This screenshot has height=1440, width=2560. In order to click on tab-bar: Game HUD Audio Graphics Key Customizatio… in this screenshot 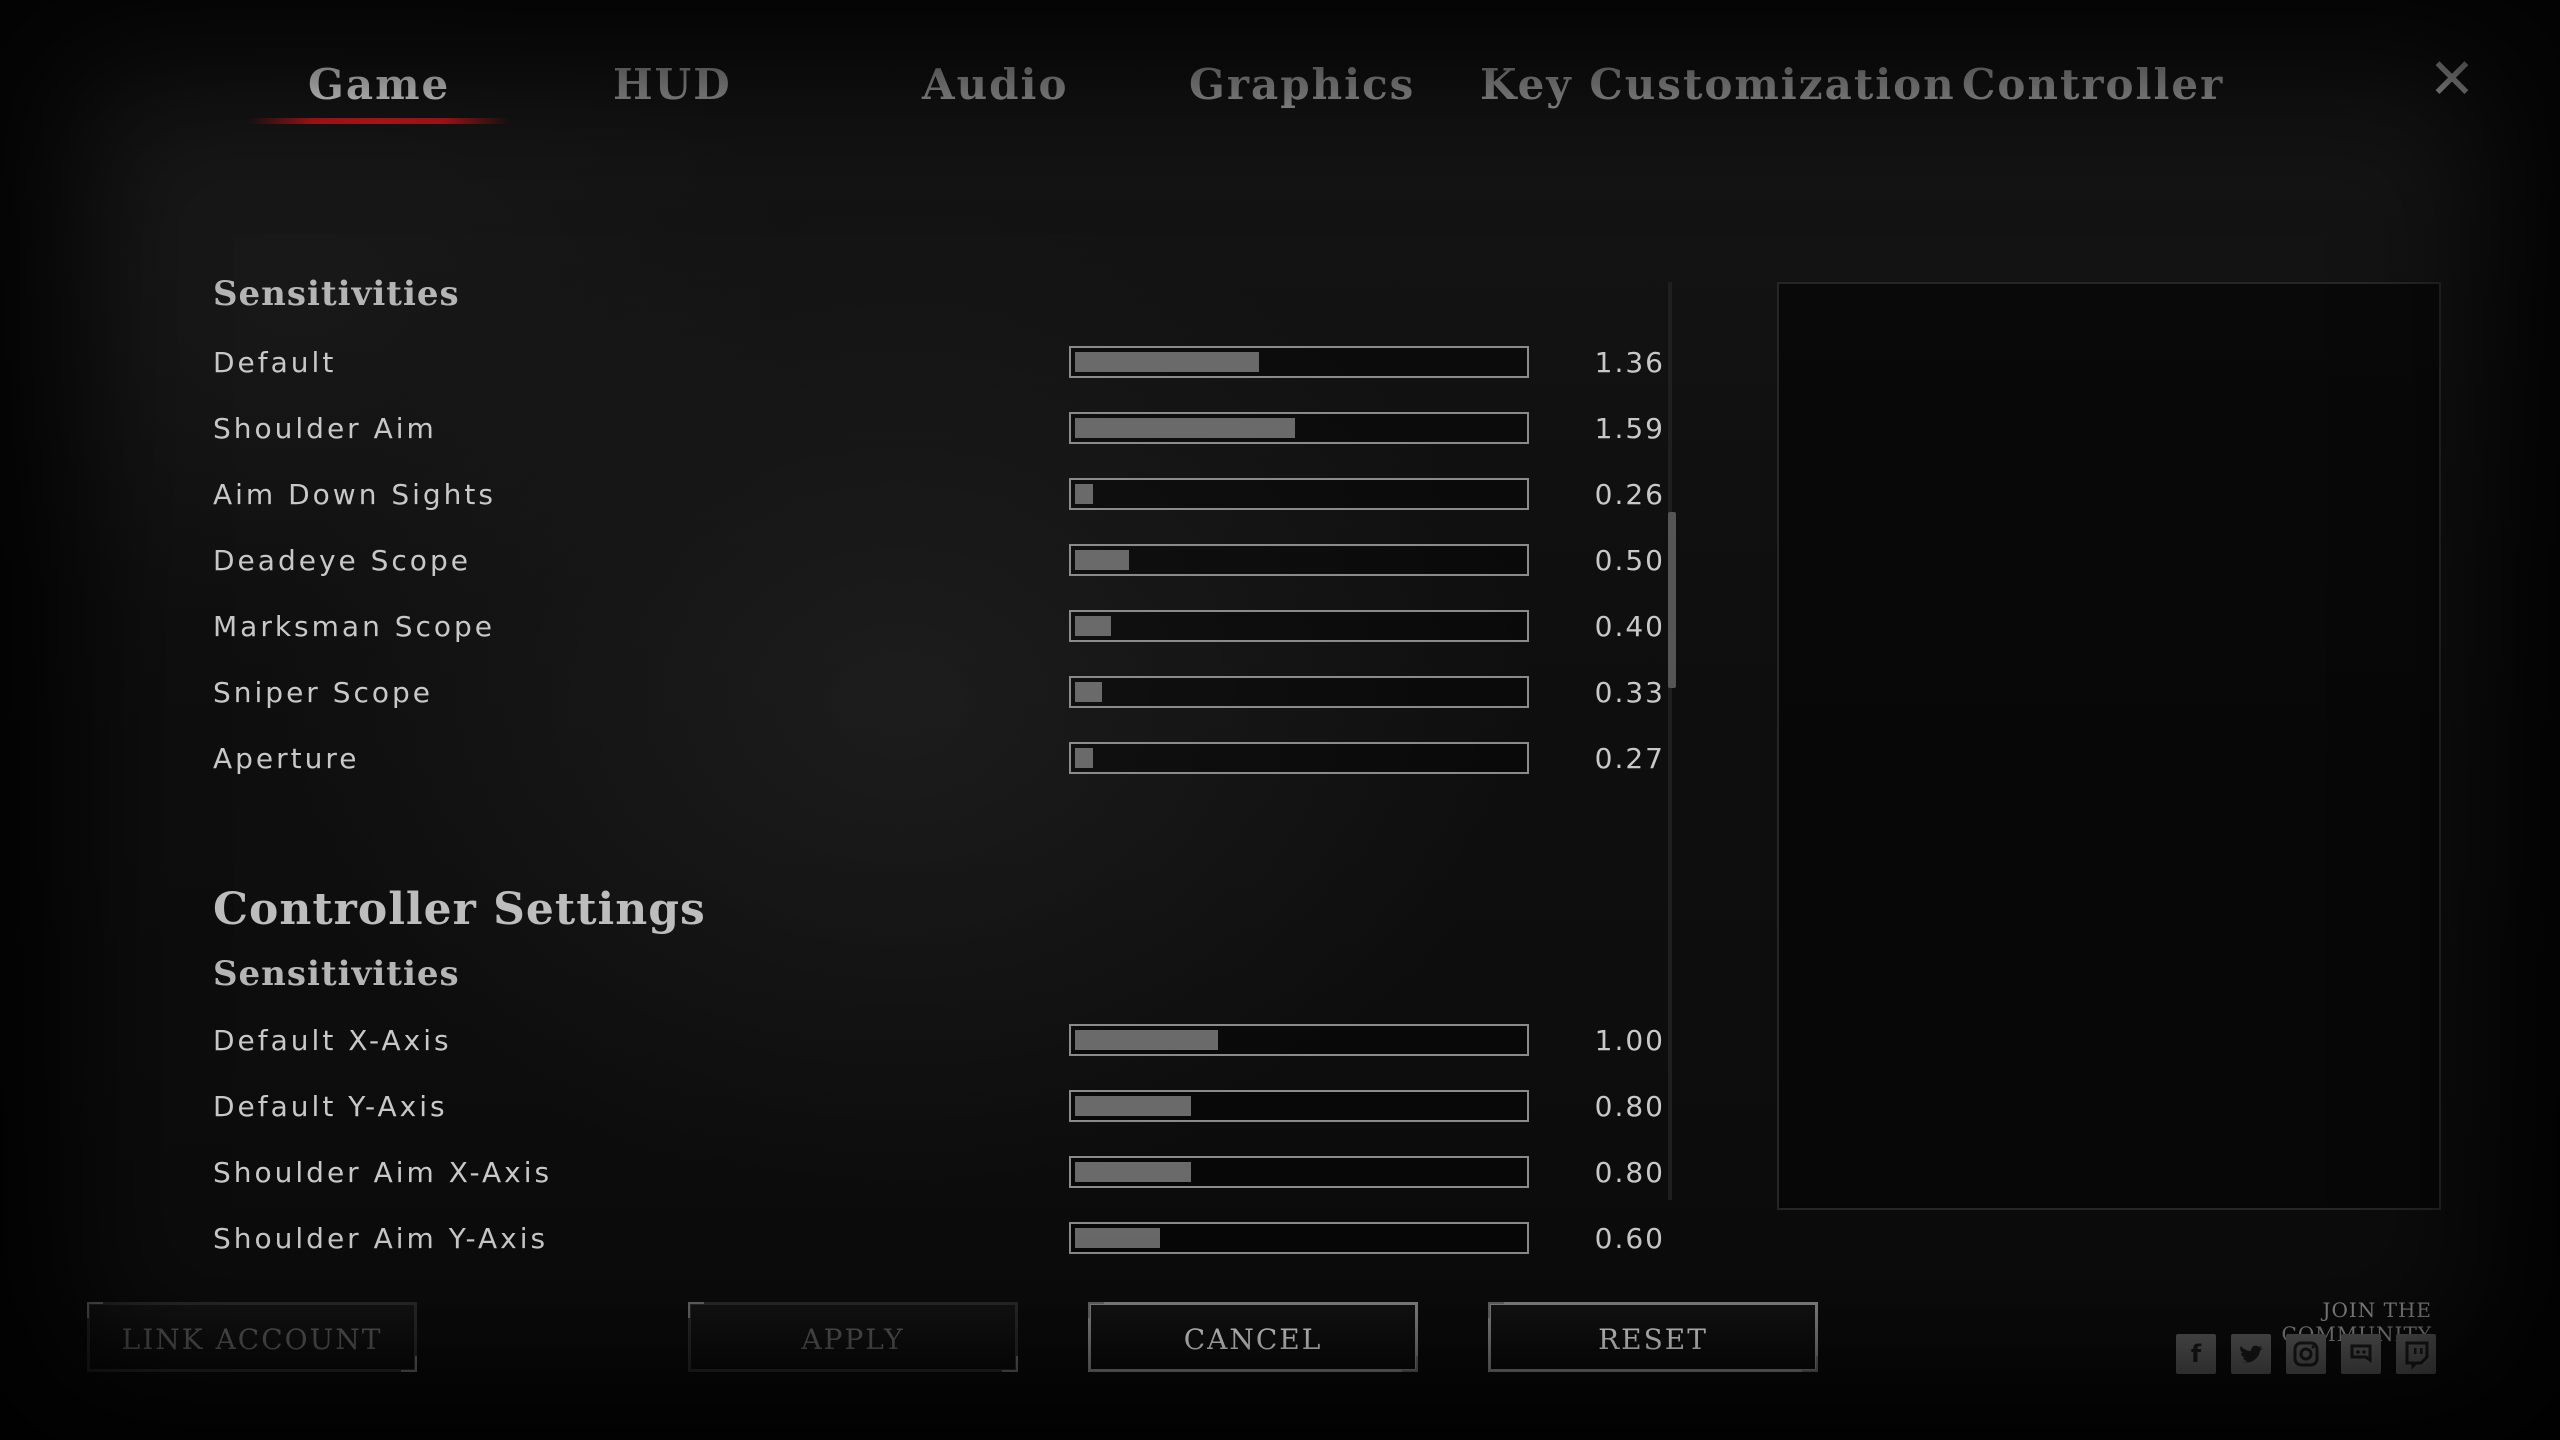, I will do `click(1280, 88)`.